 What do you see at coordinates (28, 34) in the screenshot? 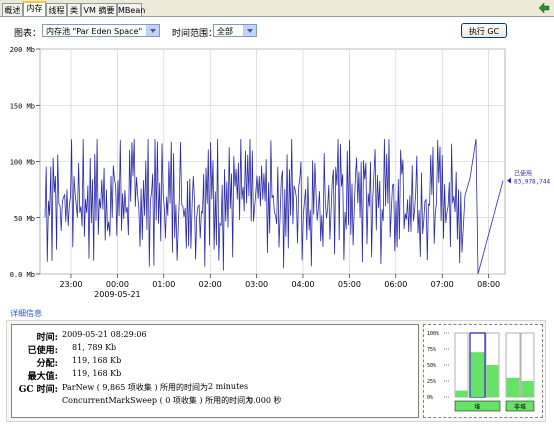
I see `chart-label: 图表：` at bounding box center [28, 34].